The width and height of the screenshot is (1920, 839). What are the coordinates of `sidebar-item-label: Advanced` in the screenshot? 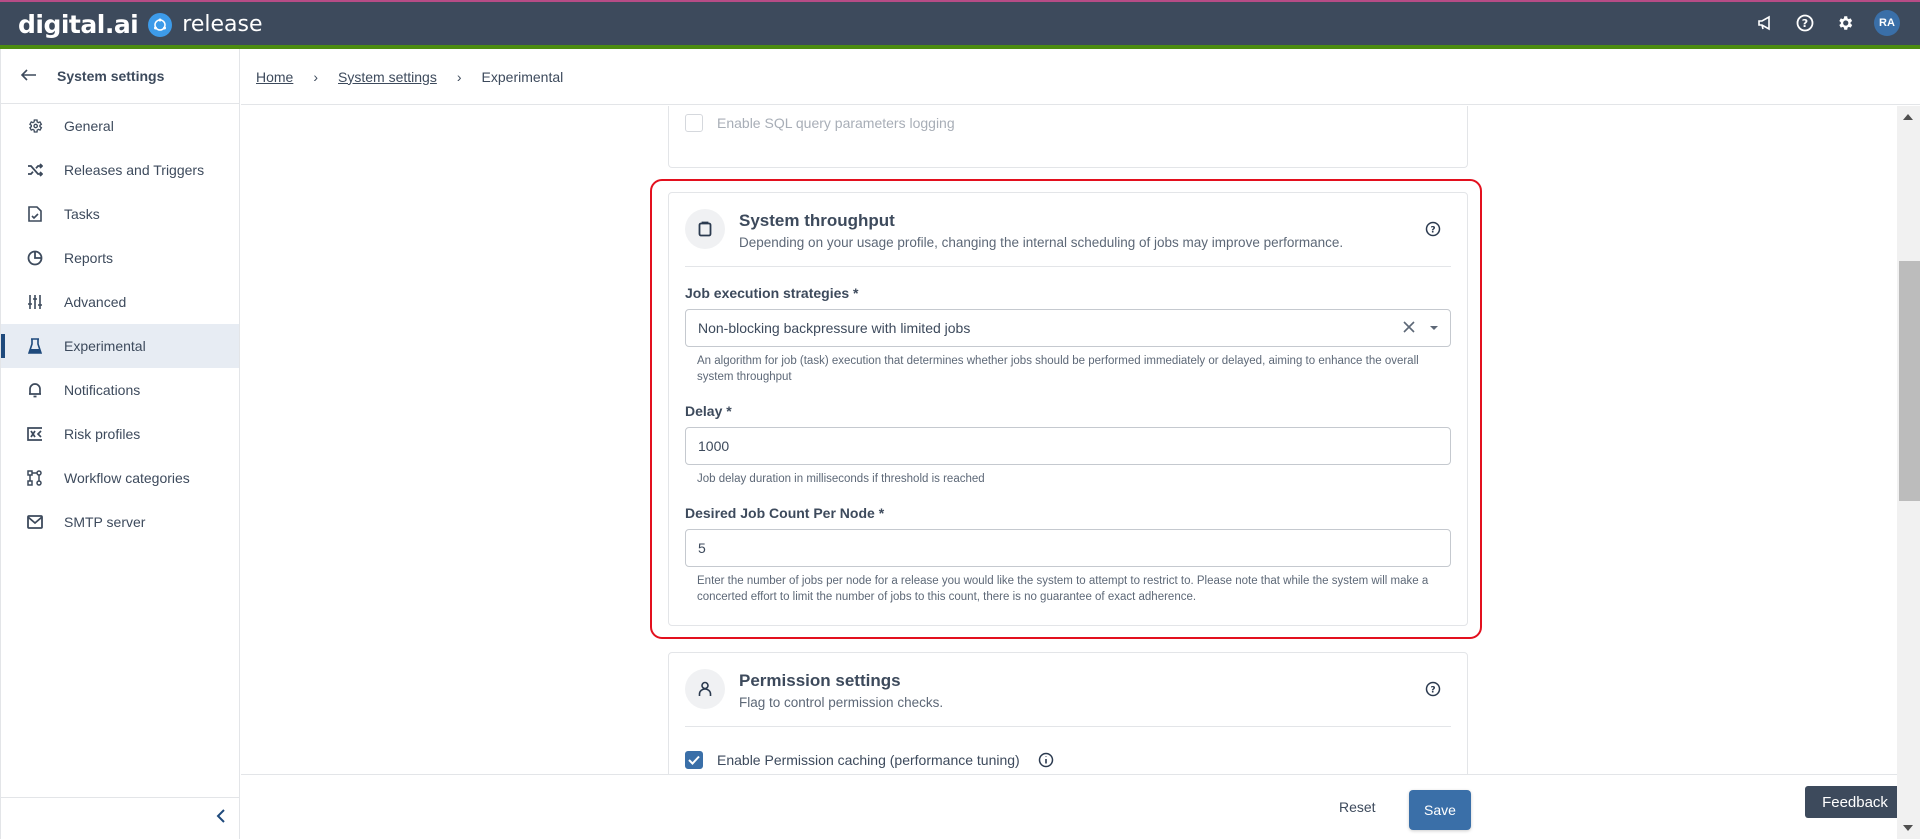 It's located at (95, 302).